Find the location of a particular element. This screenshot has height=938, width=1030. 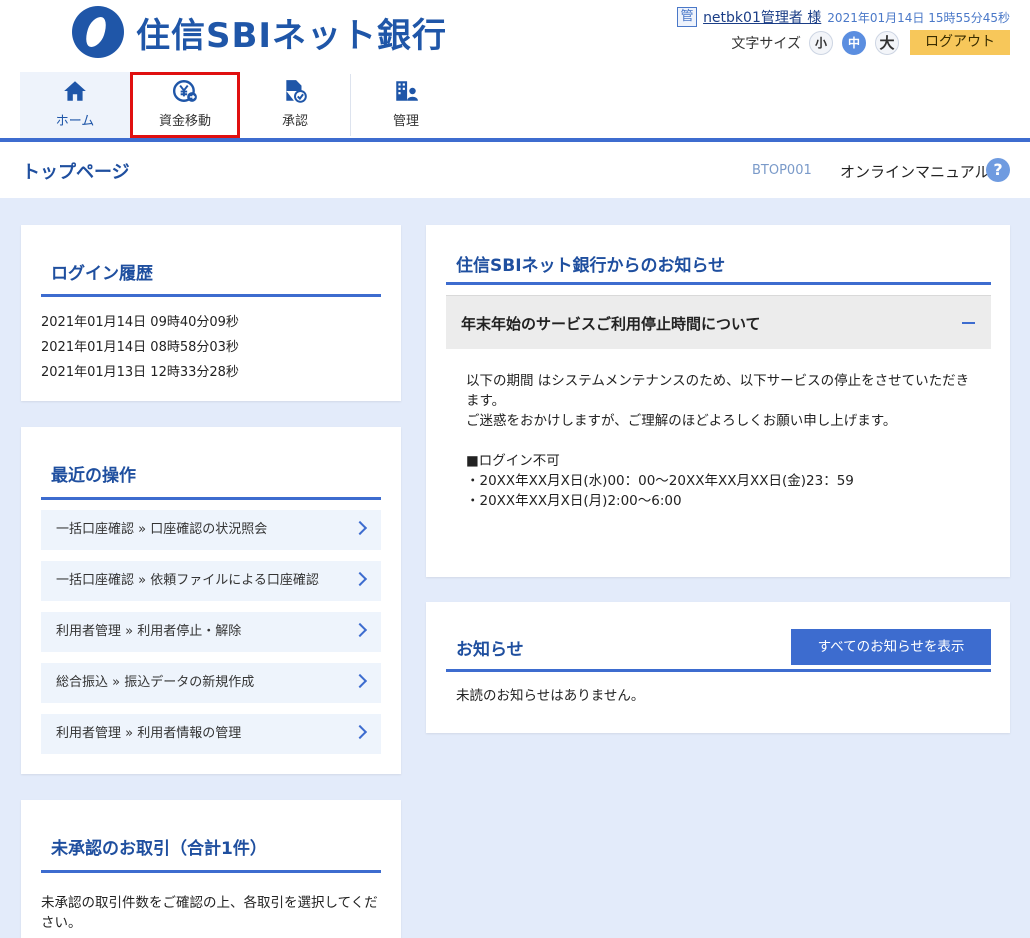

login-history-entry: 2021年01月14日 09時40分09秒 is located at coordinates (140, 322).